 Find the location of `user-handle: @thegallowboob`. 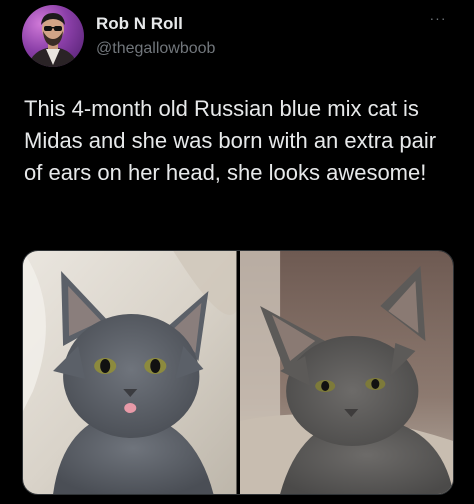

user-handle: @thegallowboob is located at coordinates (155, 49).